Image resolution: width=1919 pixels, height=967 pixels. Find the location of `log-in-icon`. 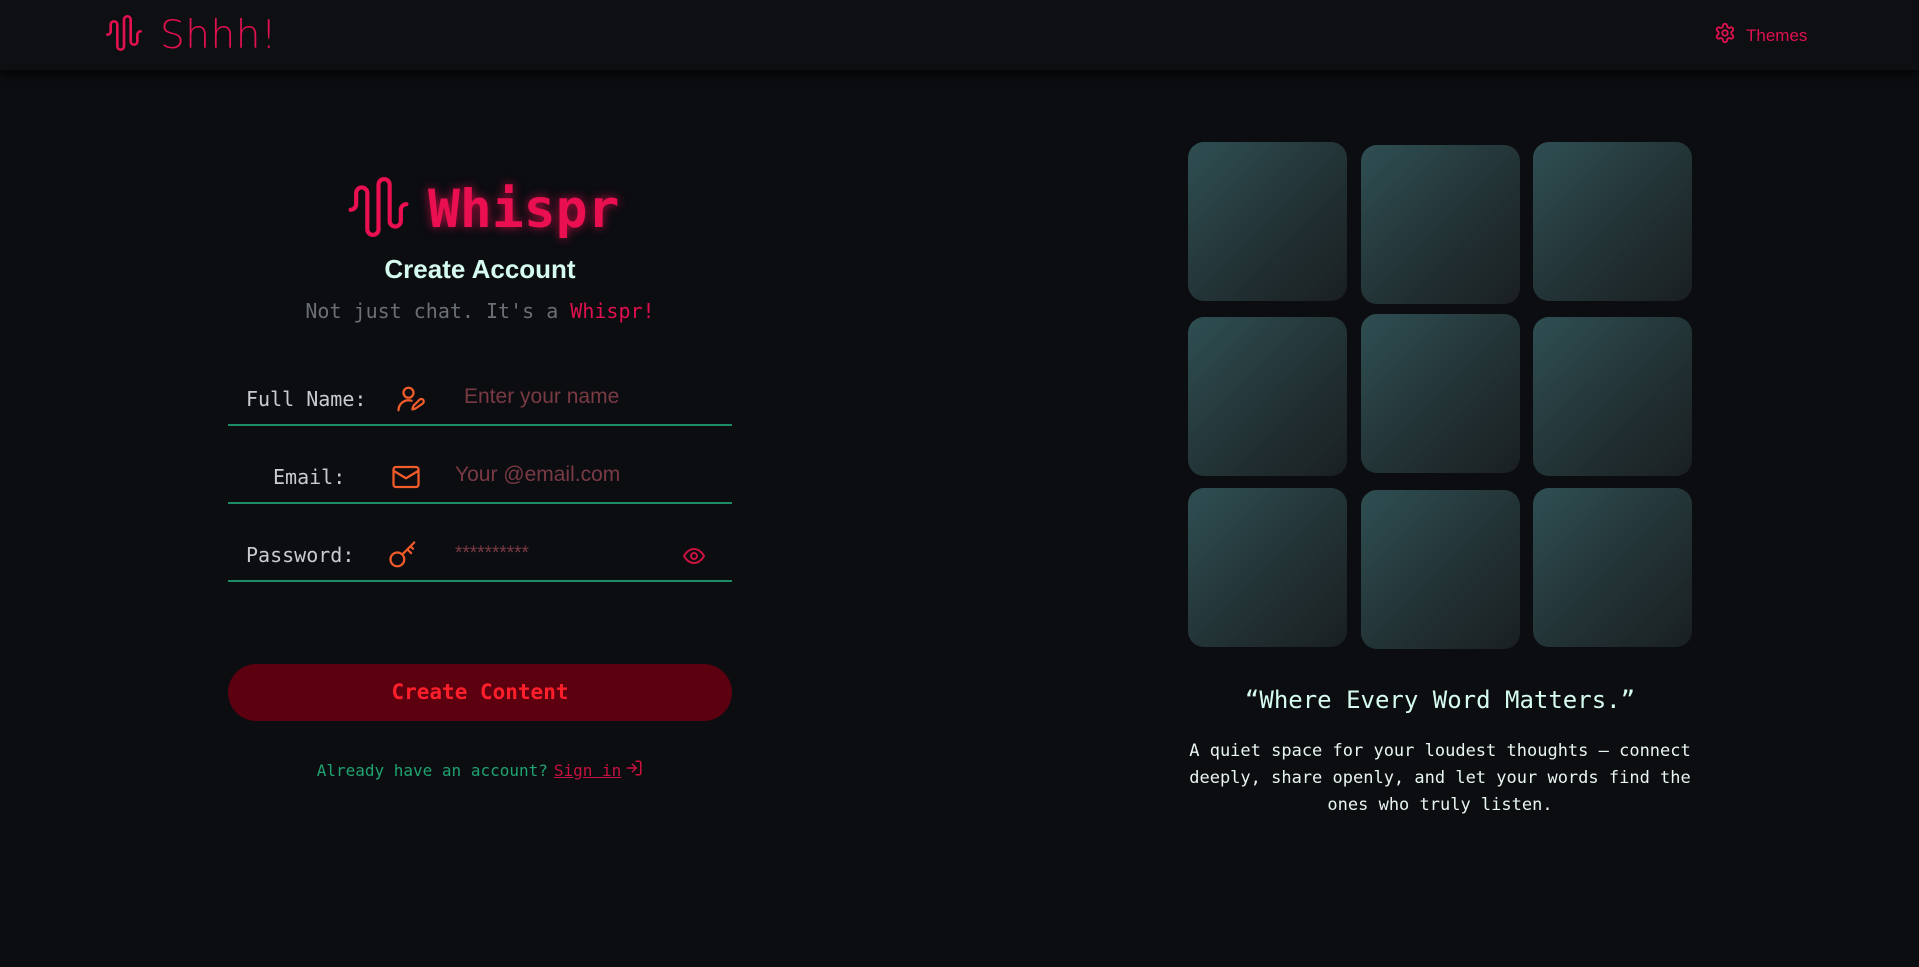

log-in-icon is located at coordinates (632, 770).